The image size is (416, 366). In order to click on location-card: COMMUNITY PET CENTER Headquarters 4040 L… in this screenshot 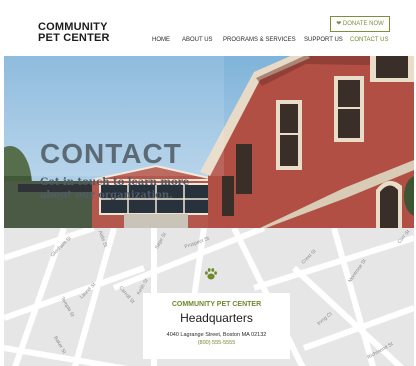, I will do `click(216, 326)`.